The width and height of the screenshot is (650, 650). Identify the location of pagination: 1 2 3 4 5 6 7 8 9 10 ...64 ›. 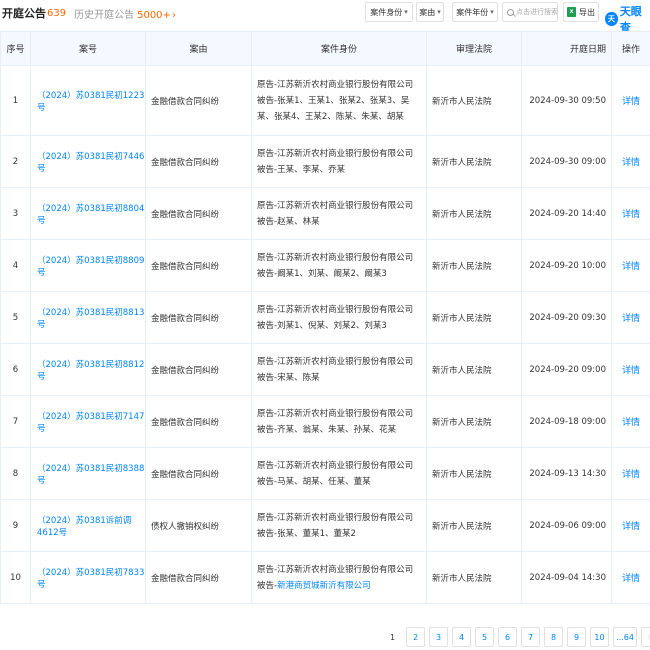
(516, 637).